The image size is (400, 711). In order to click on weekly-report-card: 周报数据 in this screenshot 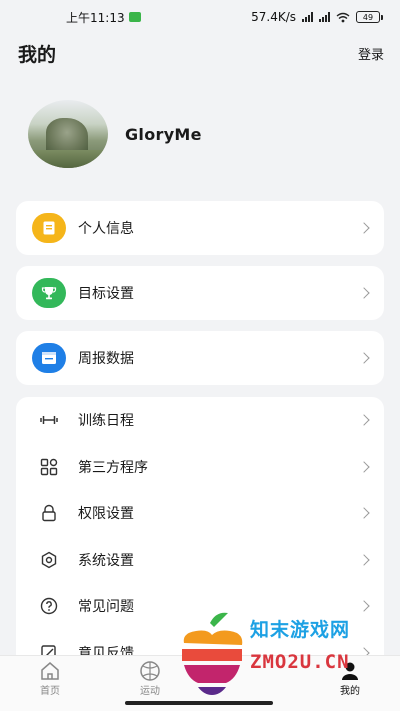, I will do `click(200, 358)`.